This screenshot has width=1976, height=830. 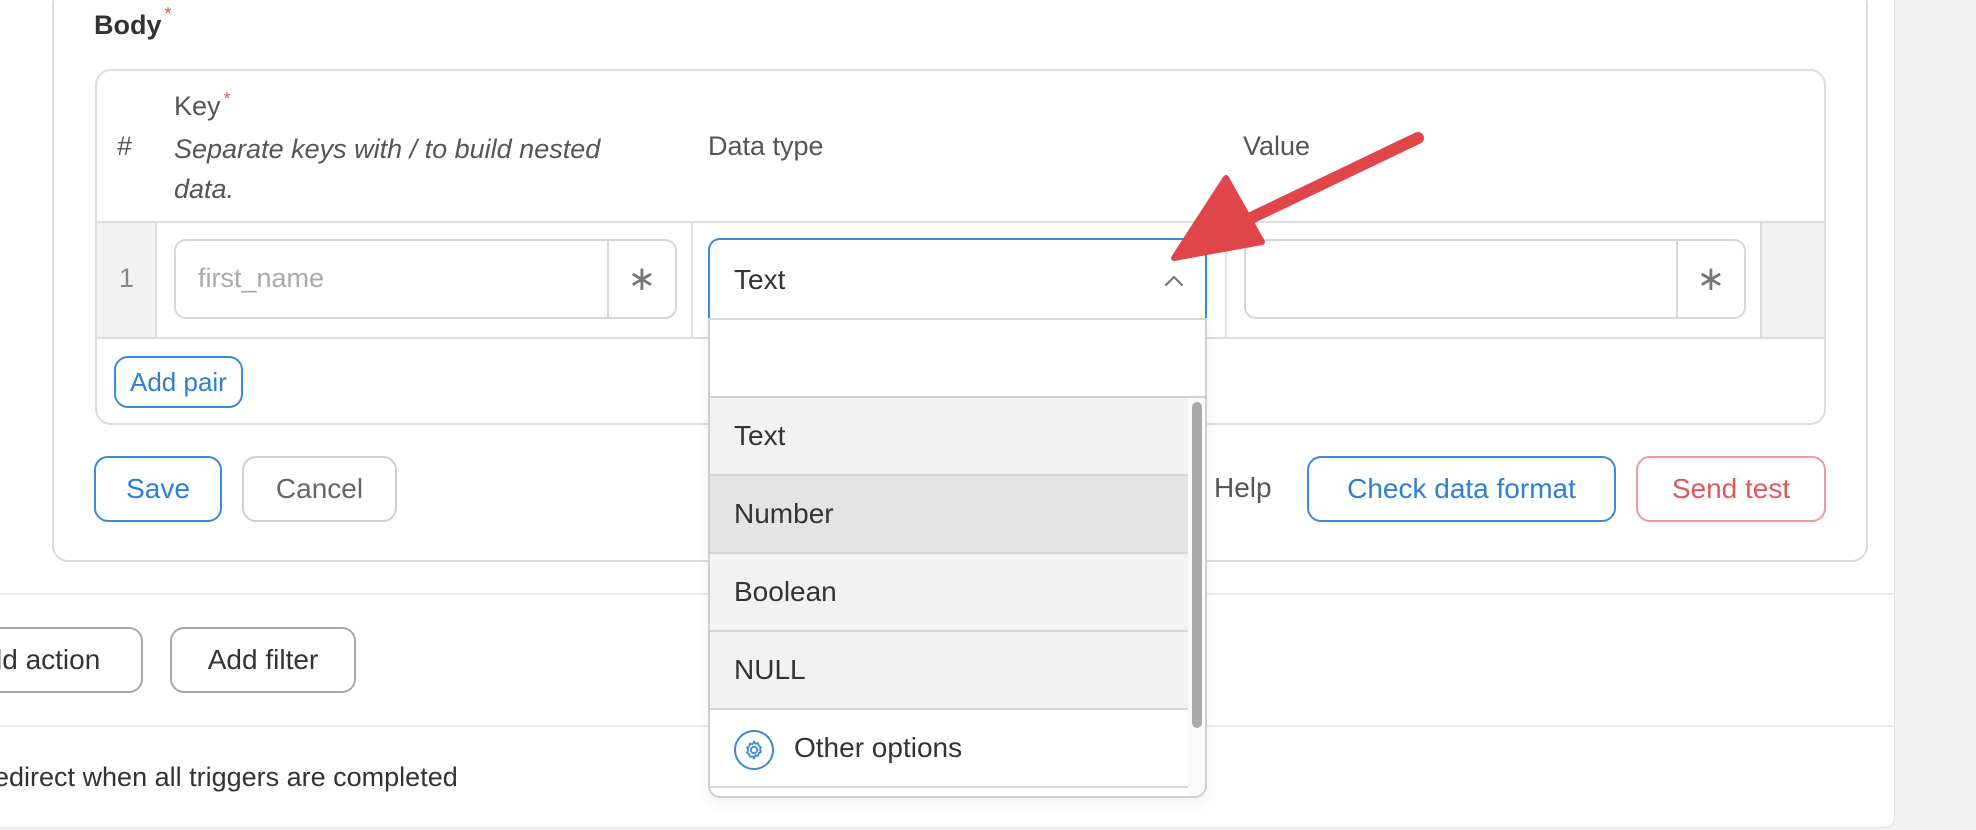 What do you see at coordinates (949, 515) in the screenshot?
I see `dropdown-option-number: Number` at bounding box center [949, 515].